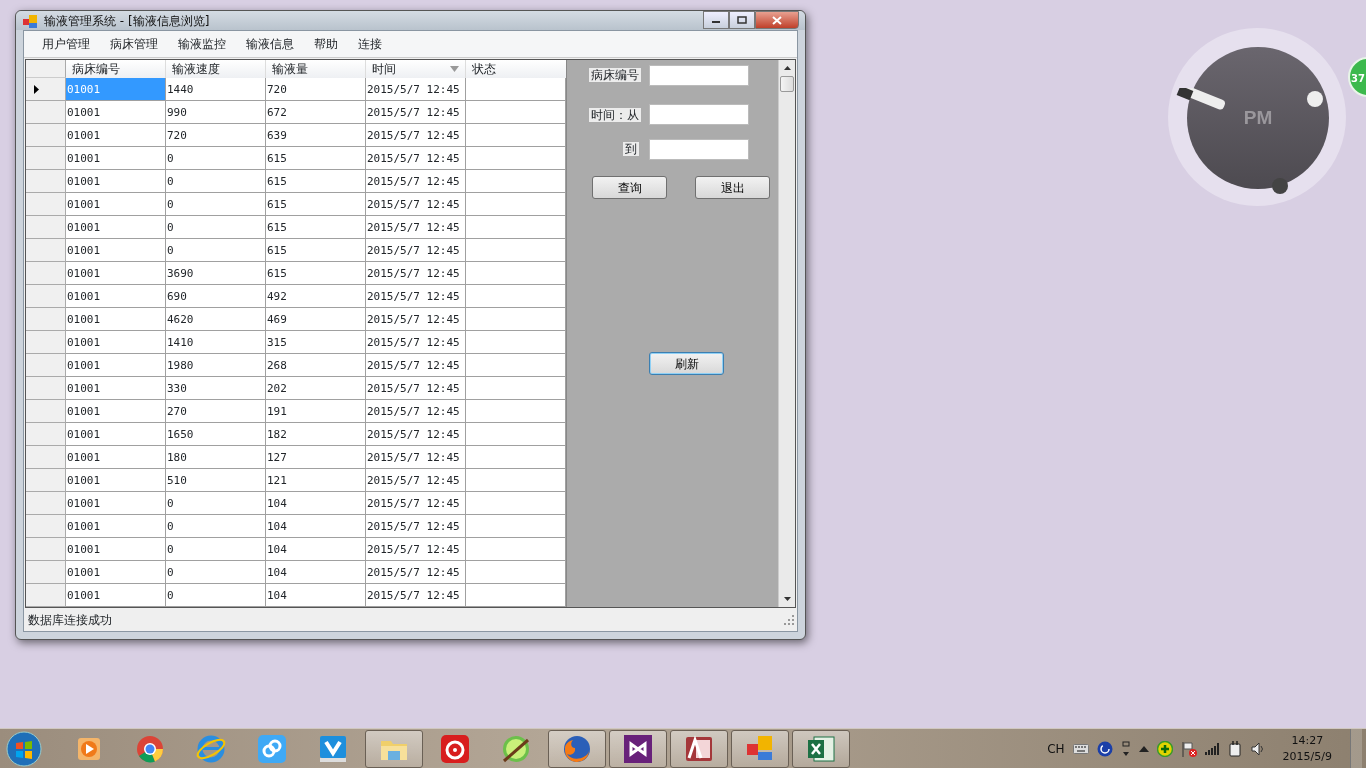 This screenshot has height=768, width=1366. I want to click on speaker-icon, so click(1257, 748).